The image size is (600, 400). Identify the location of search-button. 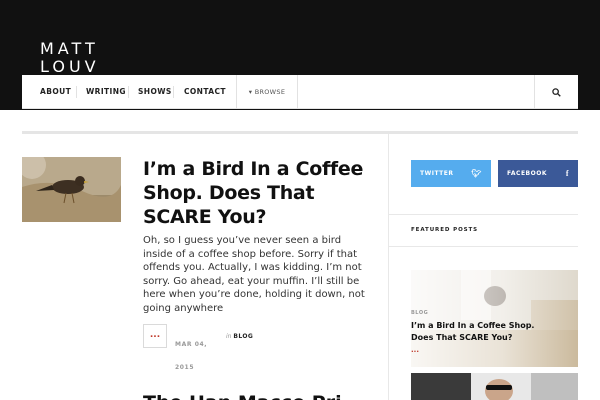
(556, 92).